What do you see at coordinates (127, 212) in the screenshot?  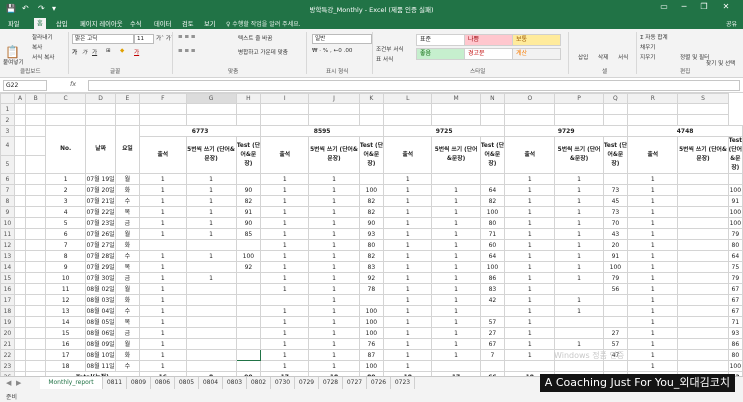 I see `day-cell: 목` at bounding box center [127, 212].